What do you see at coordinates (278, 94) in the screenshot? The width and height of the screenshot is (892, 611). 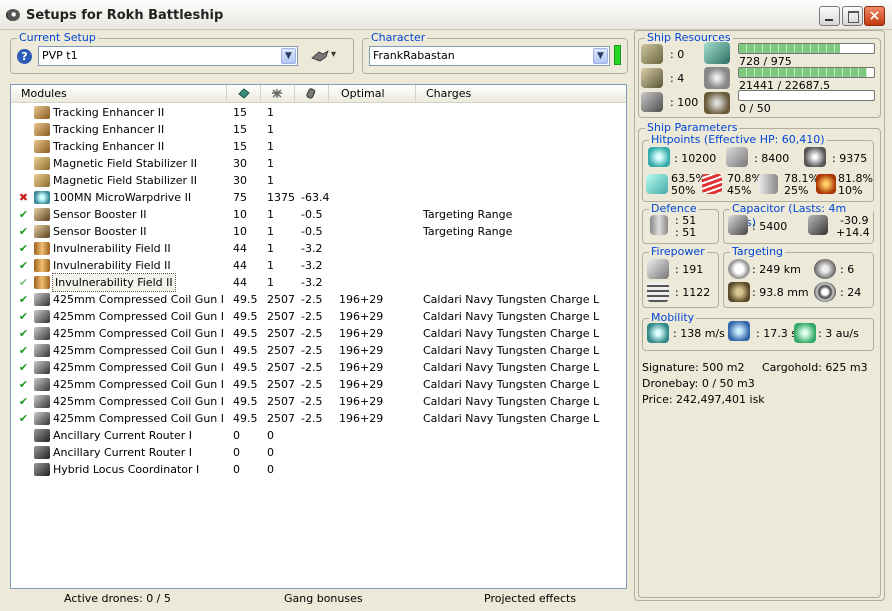 I see `column-powergrid` at bounding box center [278, 94].